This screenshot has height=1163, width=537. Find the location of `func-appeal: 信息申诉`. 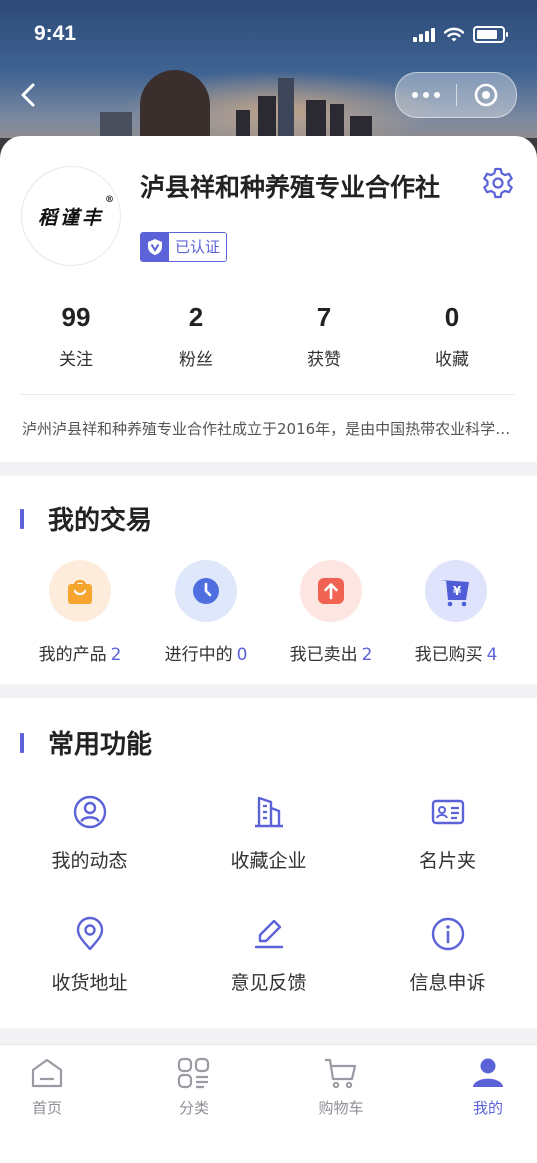

func-appeal: 信息申诉 is located at coordinates (447, 955).